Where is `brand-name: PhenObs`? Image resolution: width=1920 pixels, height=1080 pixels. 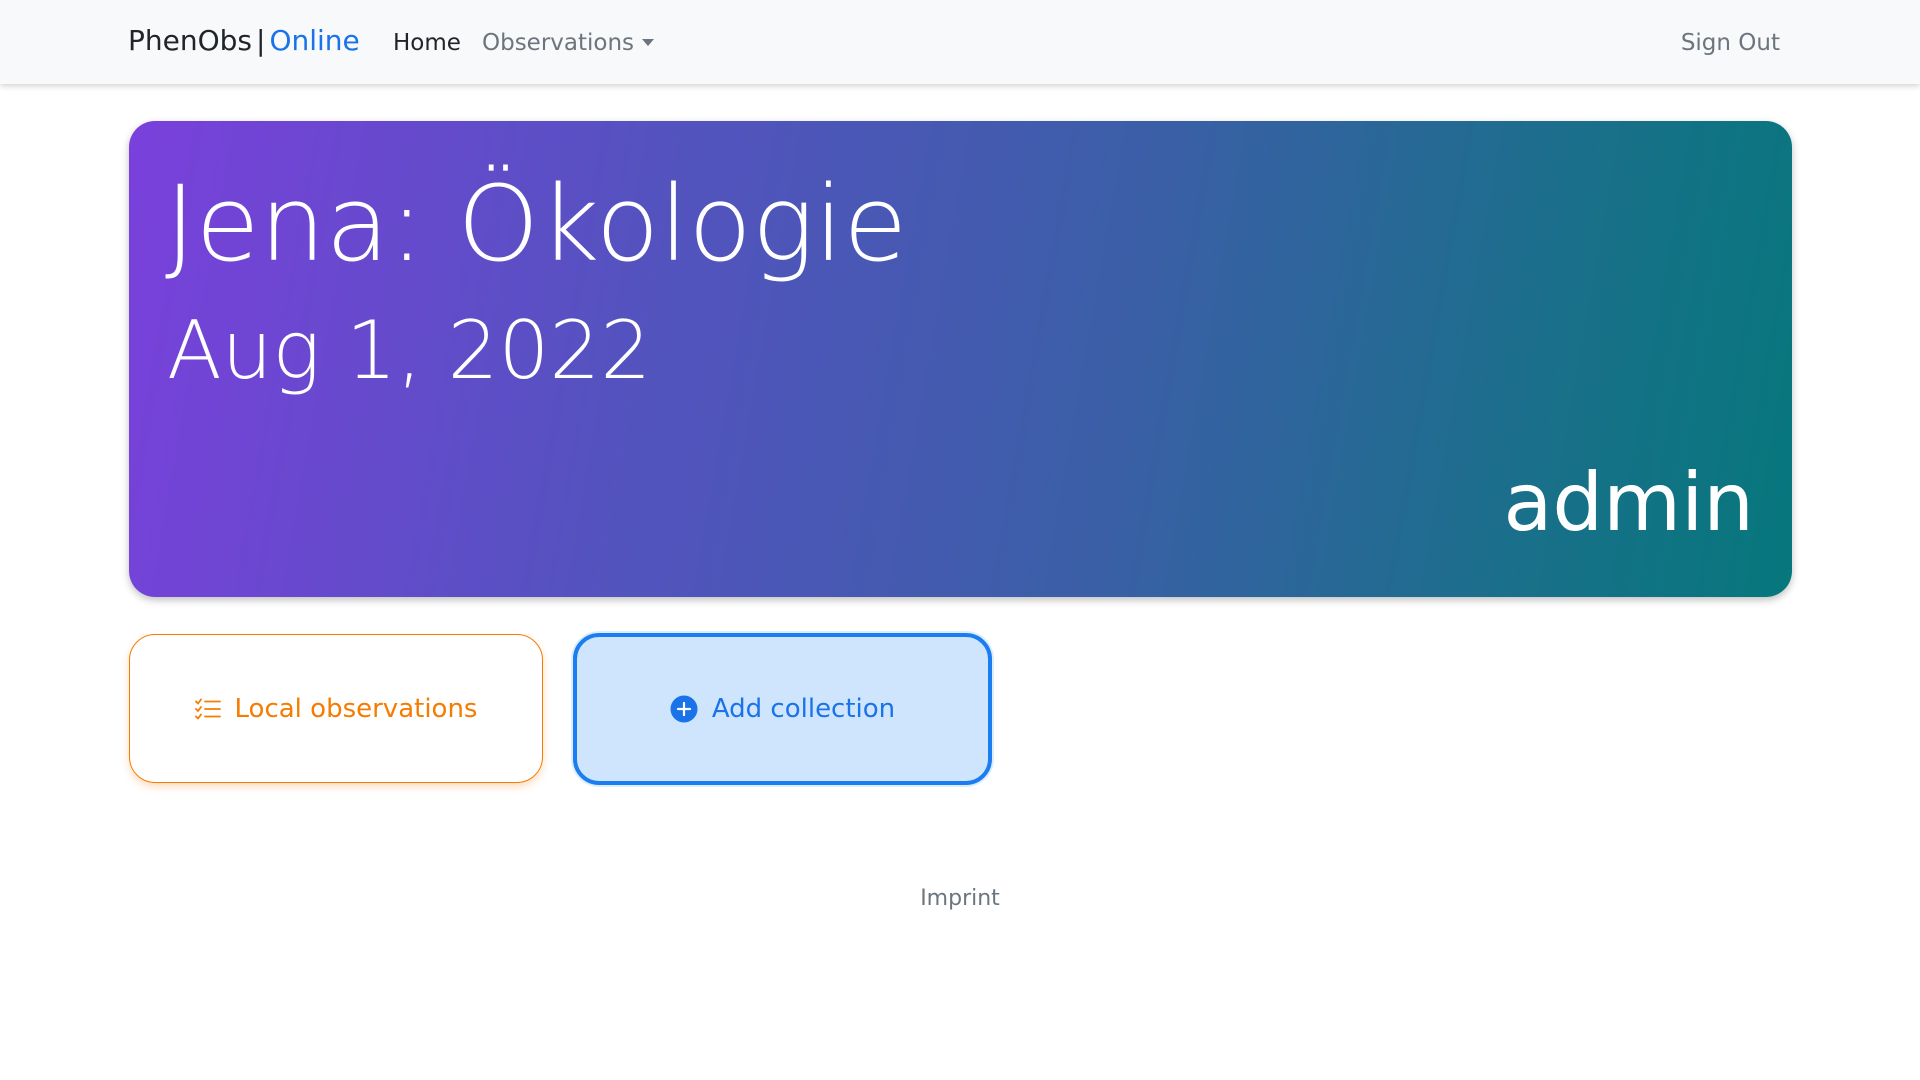 brand-name: PhenObs is located at coordinates (190, 40).